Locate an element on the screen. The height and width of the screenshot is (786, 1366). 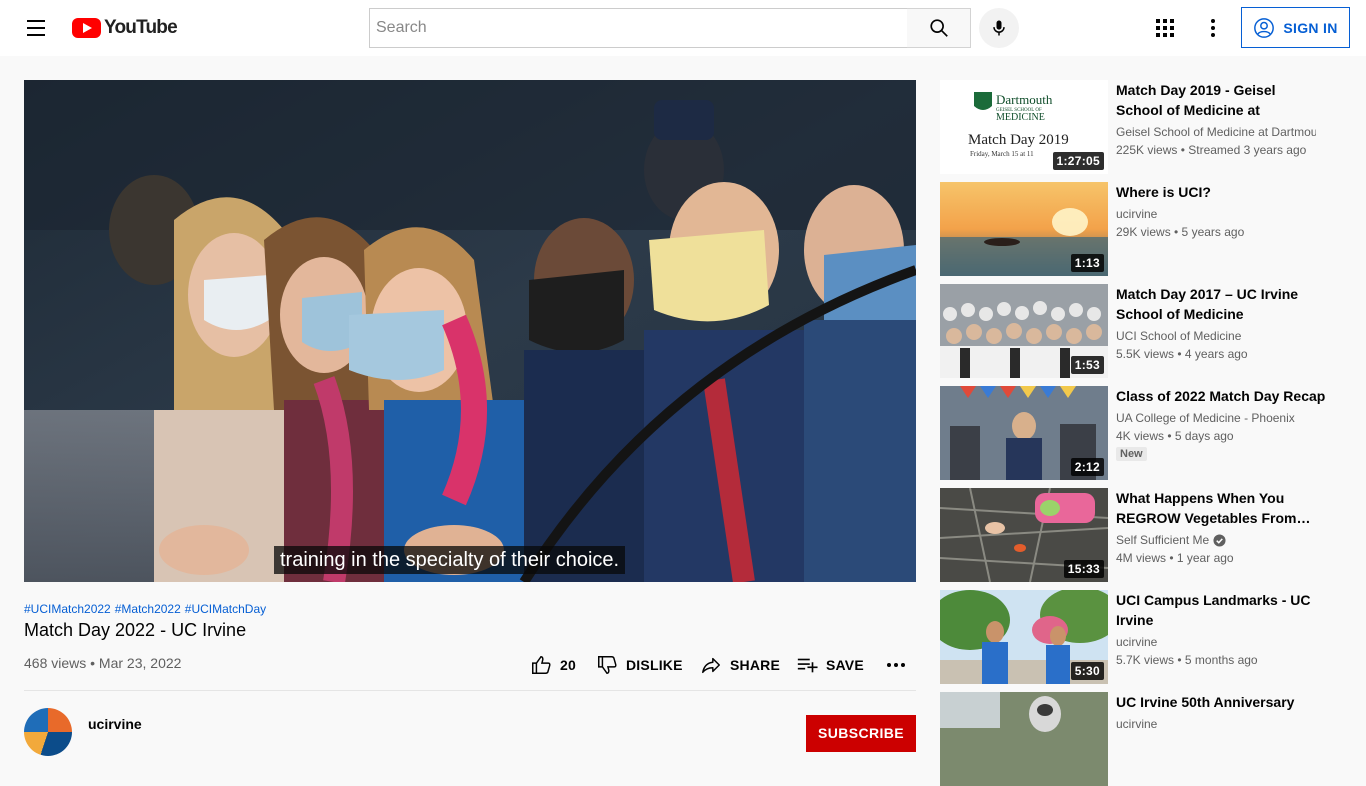
recommended-video-meta: 4M views • 1 year ago is located at coordinates (1175, 558).